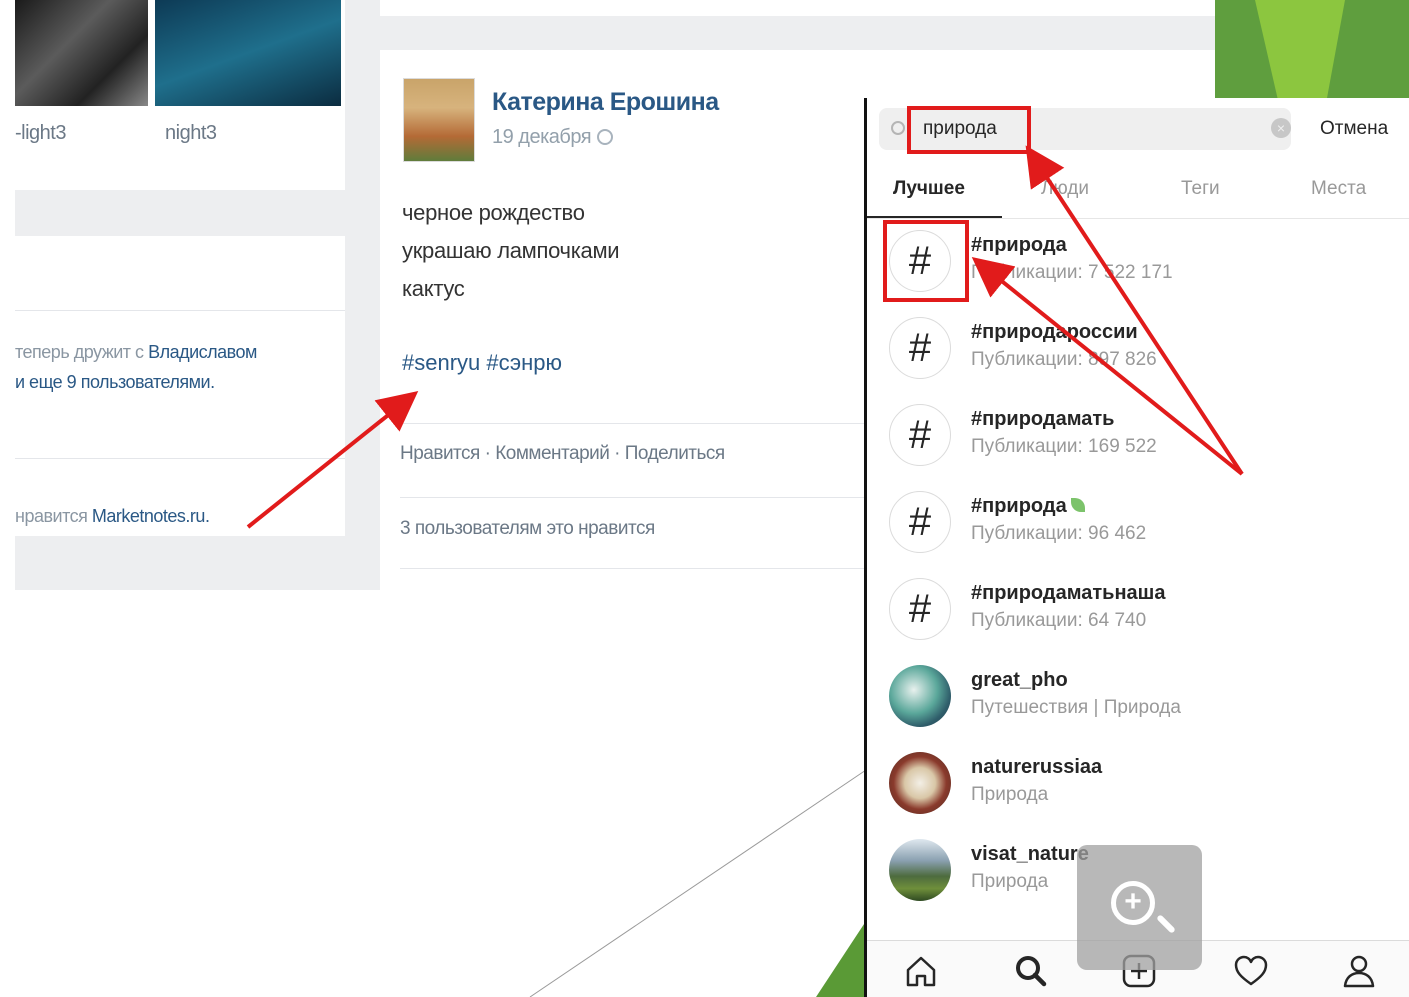 Image resolution: width=1409 pixels, height=997 pixels. Describe the element at coordinates (191, 133) in the screenshot. I see `vk-photo-label: night3` at that location.